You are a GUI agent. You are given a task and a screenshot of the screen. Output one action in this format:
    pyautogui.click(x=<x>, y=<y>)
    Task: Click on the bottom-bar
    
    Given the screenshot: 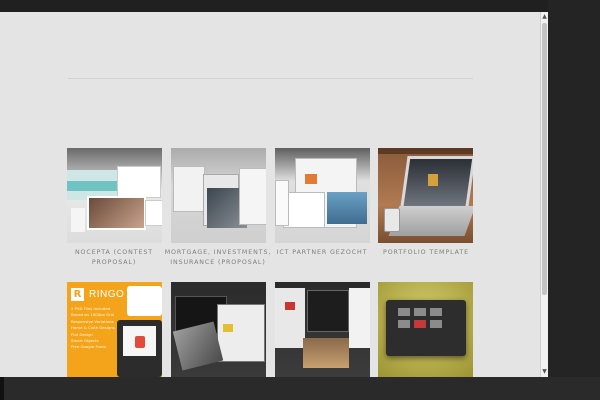 What is the action you would take?
    pyautogui.click(x=300, y=388)
    